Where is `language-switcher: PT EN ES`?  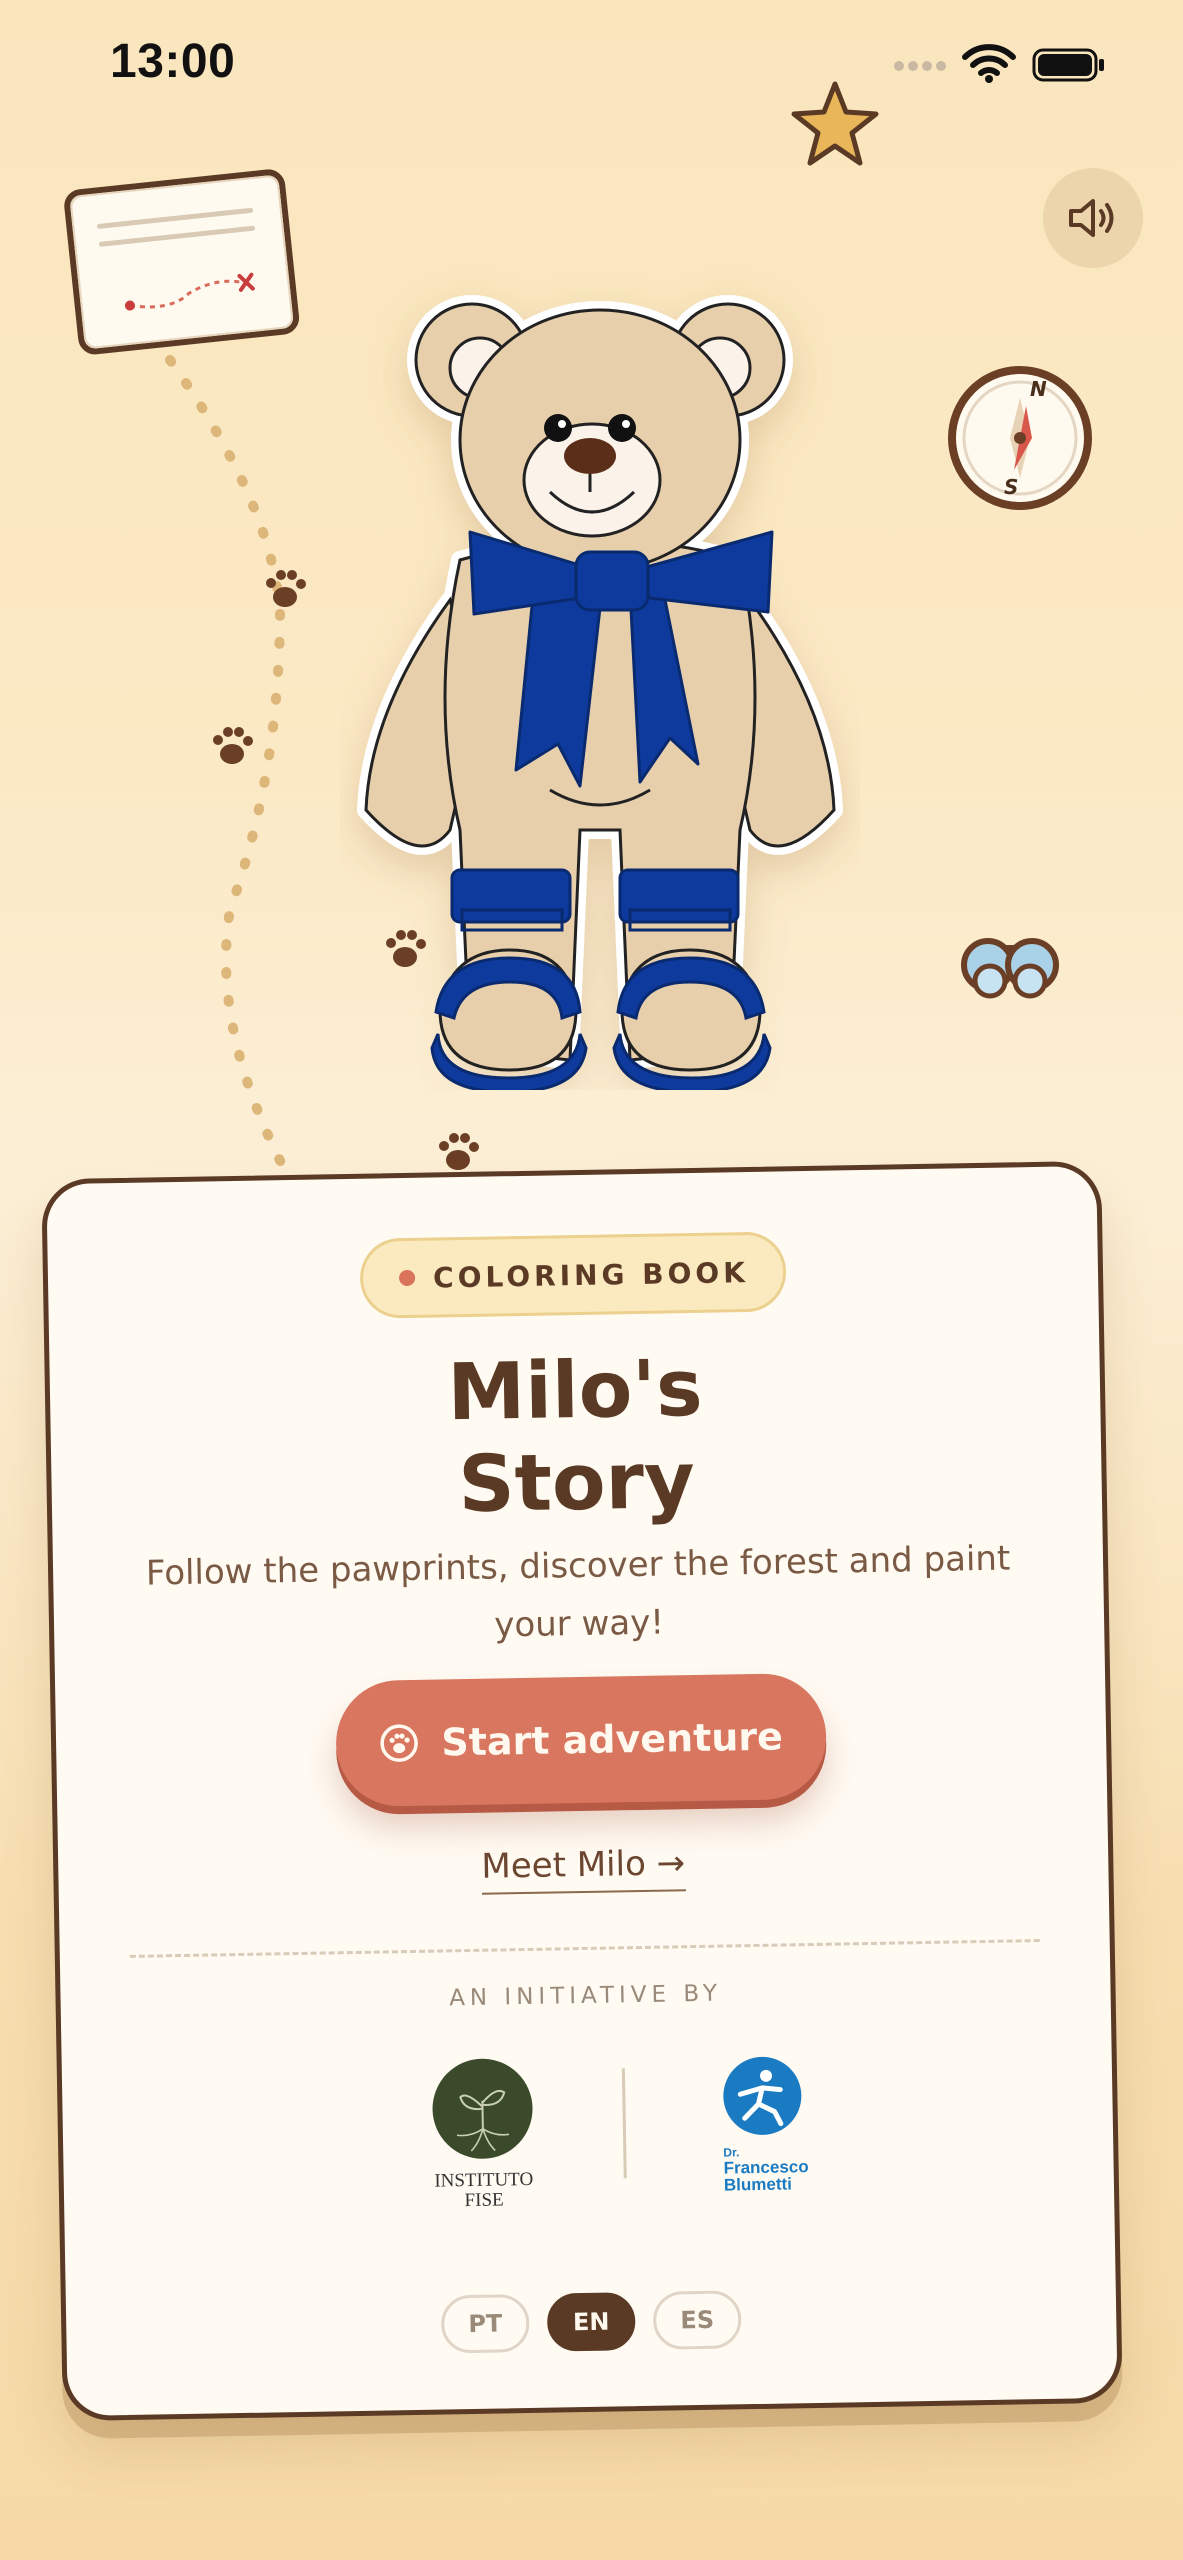
language-switcher: PT EN ES is located at coordinates (591, 2322).